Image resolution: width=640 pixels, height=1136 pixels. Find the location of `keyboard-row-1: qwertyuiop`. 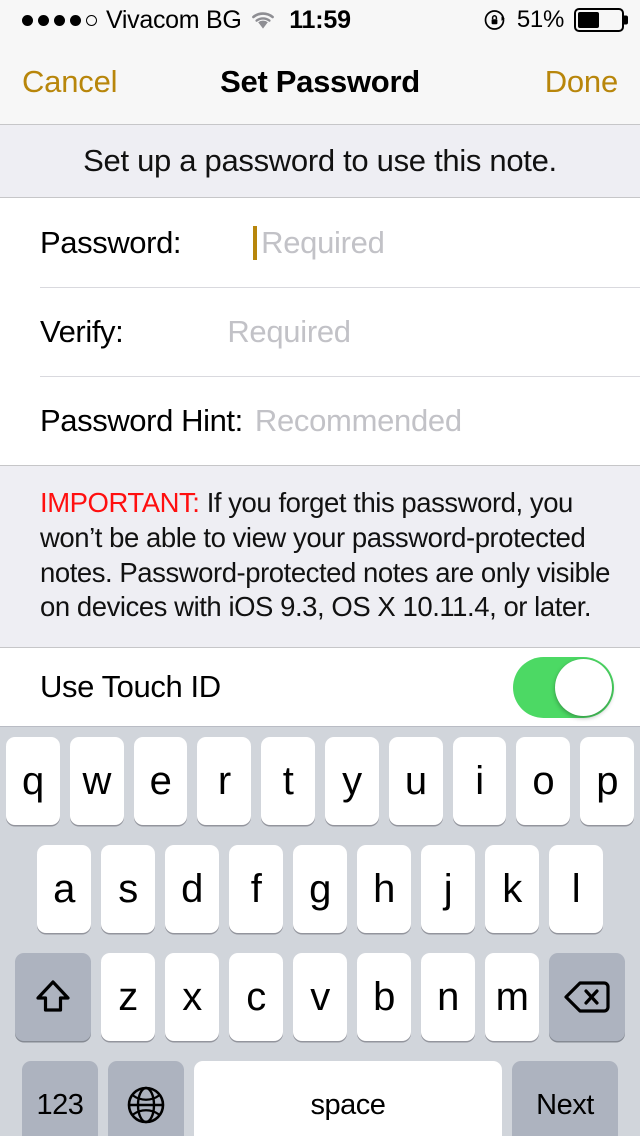

keyboard-row-1: qwertyuiop is located at coordinates (320, 781).